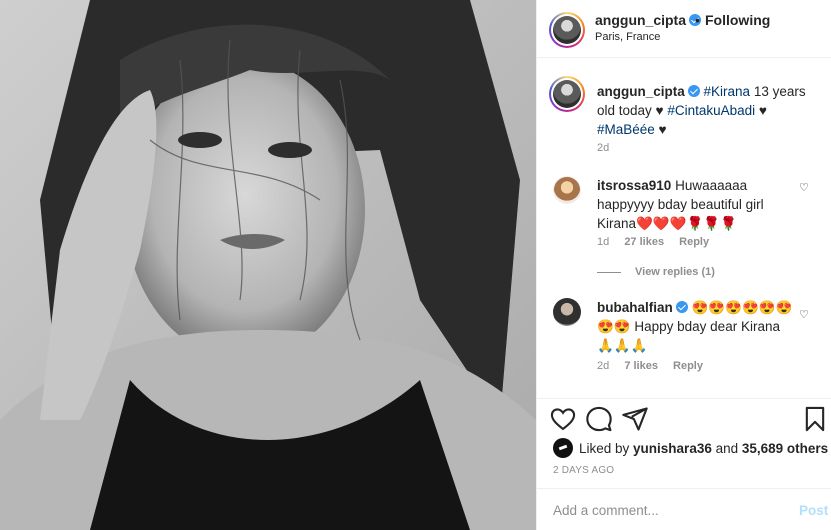 This screenshot has height=530, width=831. What do you see at coordinates (727, 91) in the screenshot?
I see `hashtag-kirana: #Kirana` at bounding box center [727, 91].